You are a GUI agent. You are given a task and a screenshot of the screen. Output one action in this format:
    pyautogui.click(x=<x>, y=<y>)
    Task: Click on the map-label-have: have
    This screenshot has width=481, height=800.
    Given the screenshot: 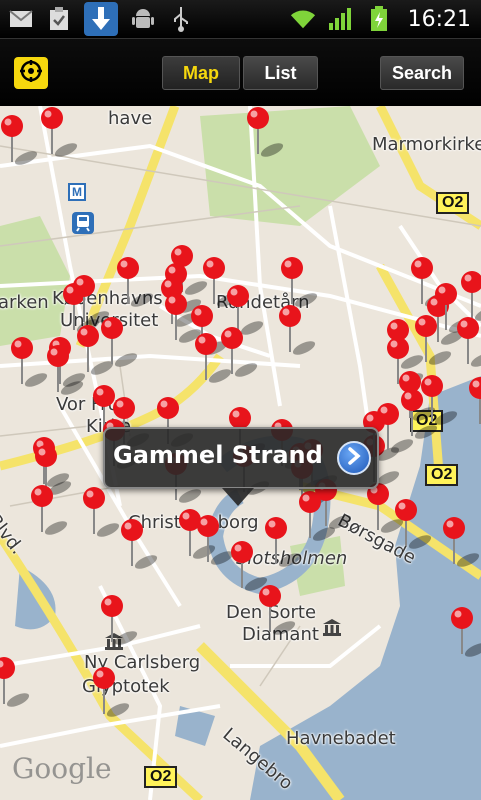 What is the action you would take?
    pyautogui.click(x=130, y=118)
    